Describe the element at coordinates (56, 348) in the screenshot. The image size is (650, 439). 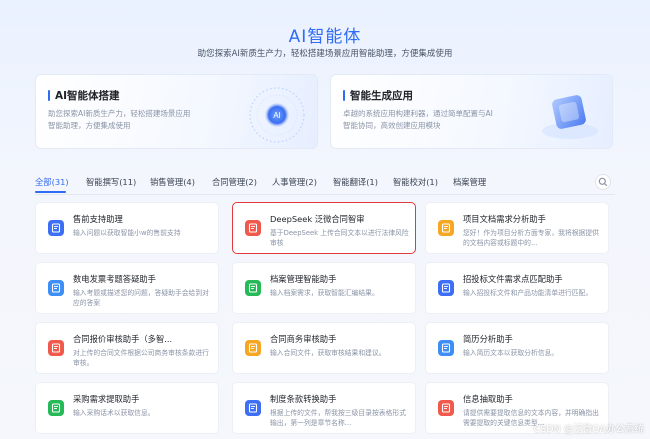
I see `quote-icon` at that location.